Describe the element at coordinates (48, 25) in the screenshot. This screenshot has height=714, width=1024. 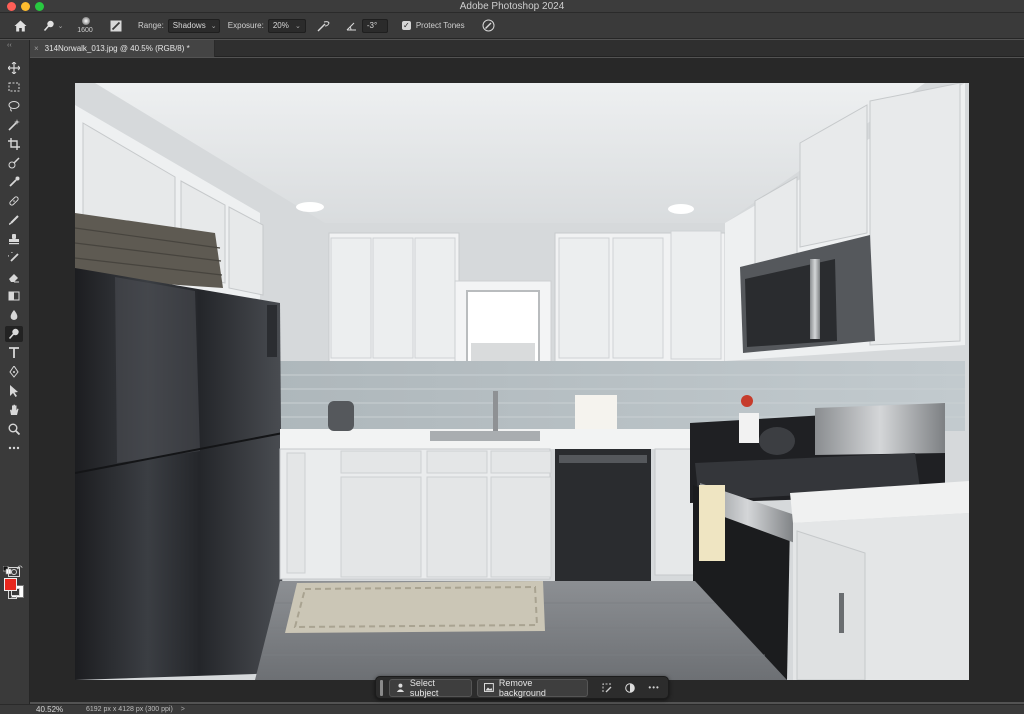
I see `dodge-tool-preset-icon` at that location.